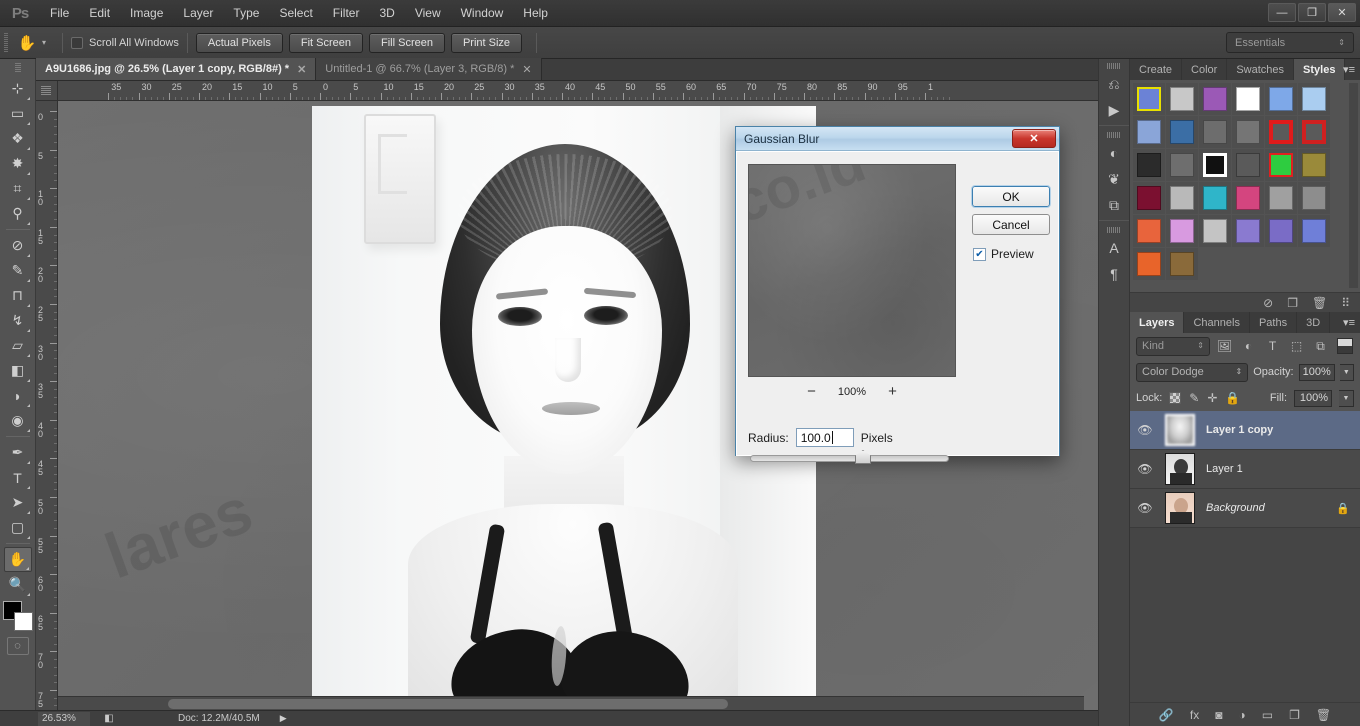 This screenshot has width=1360, height=726. Describe the element at coordinates (852, 270) in the screenshot. I see `blur-preview-thumbnail: co.id` at that location.